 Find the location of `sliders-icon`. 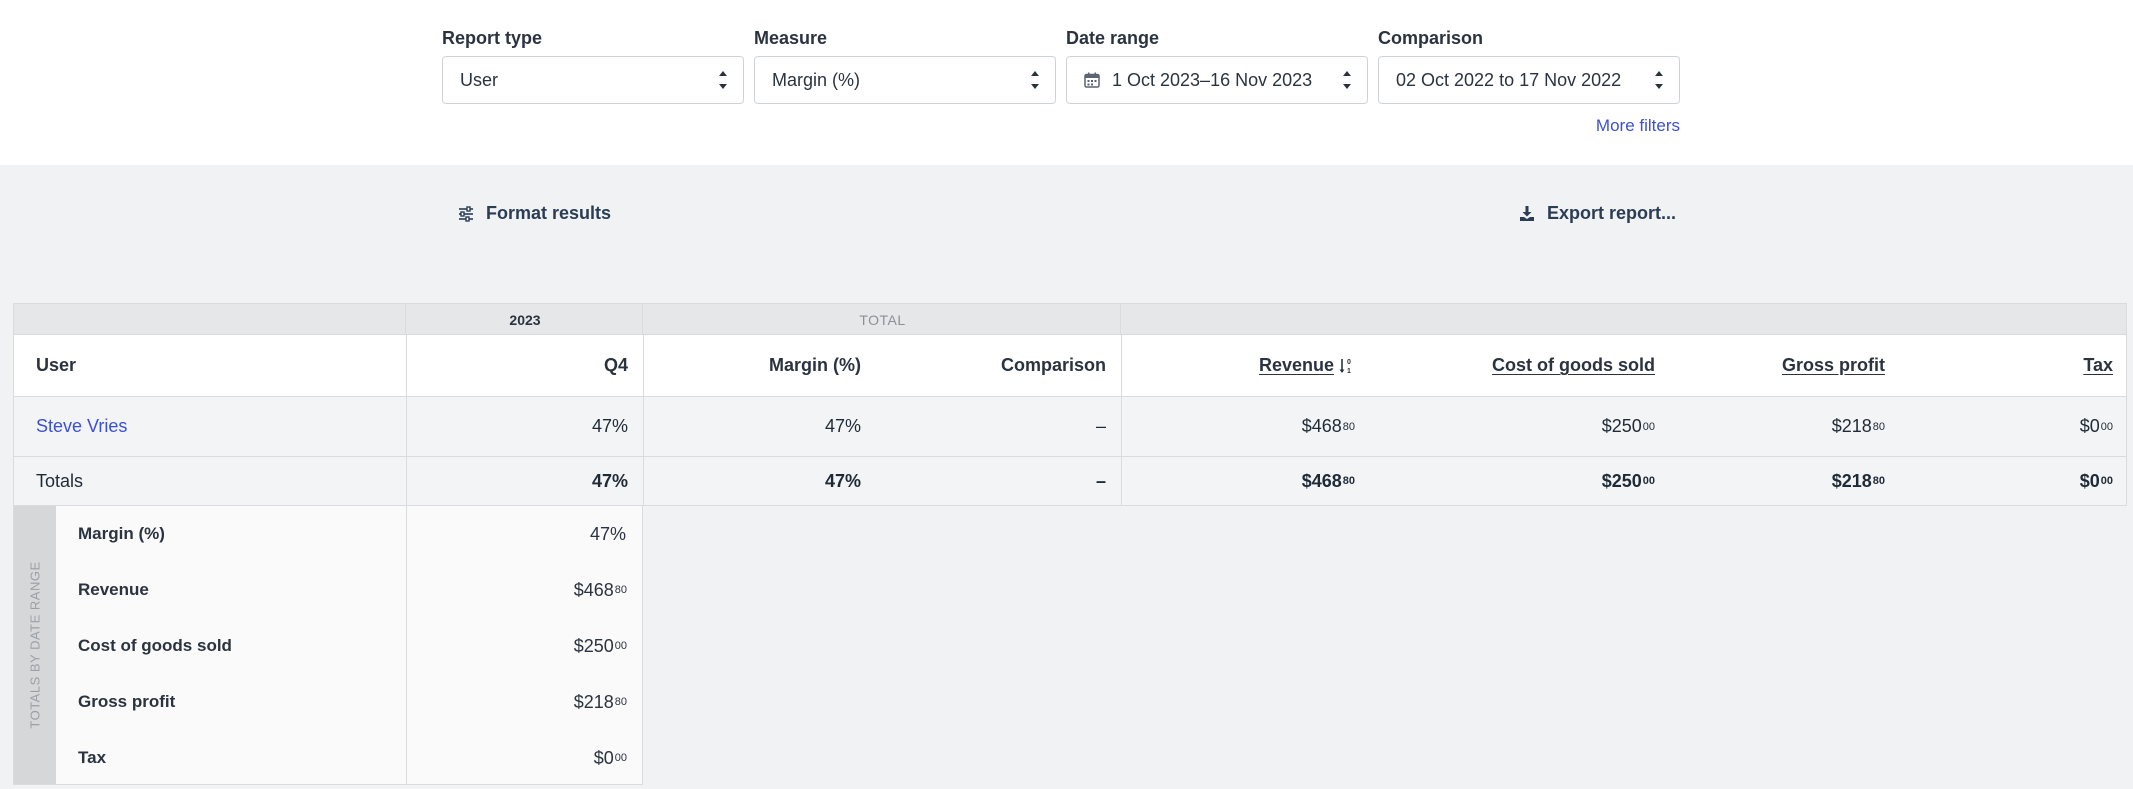

sliders-icon is located at coordinates (466, 213).